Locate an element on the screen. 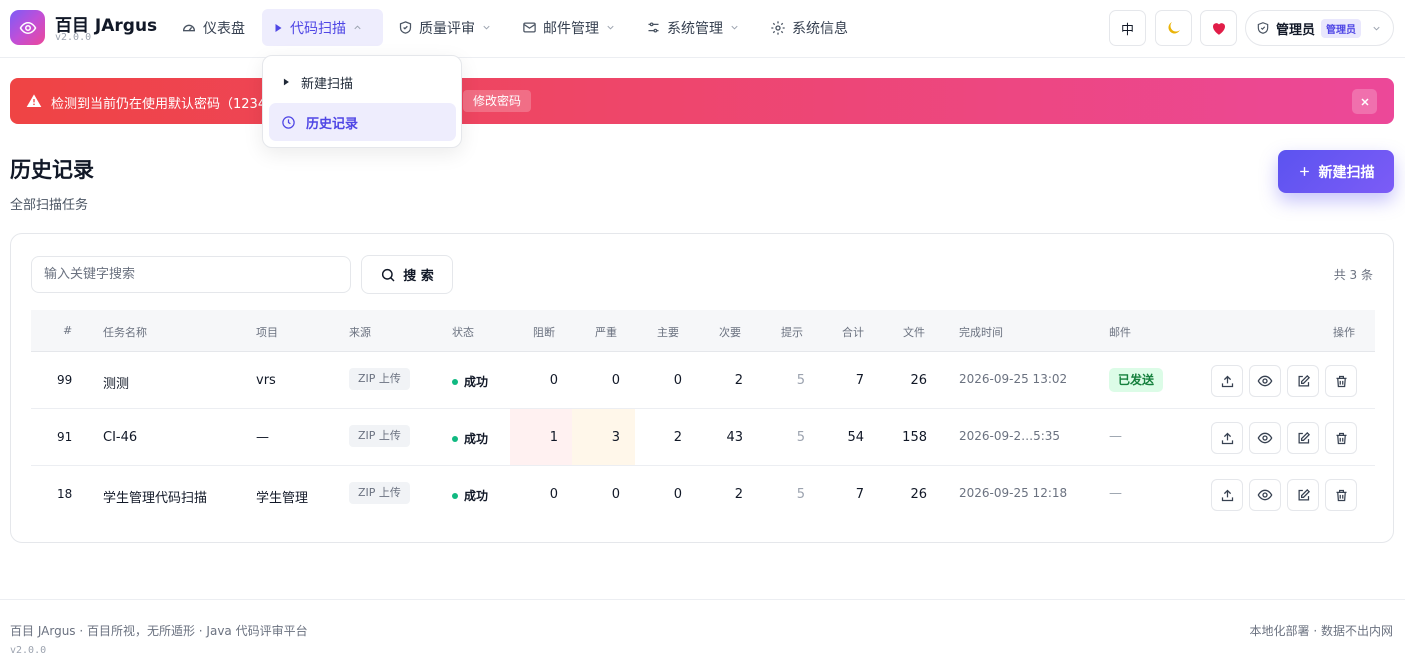  theme-toggle is located at coordinates (1173, 28).